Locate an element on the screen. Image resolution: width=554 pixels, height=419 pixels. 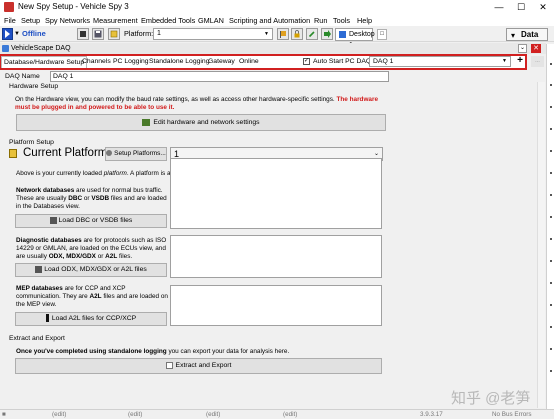
load-a2l-button: Load A2L files for CCP/XCP is located at coordinates (91, 319).